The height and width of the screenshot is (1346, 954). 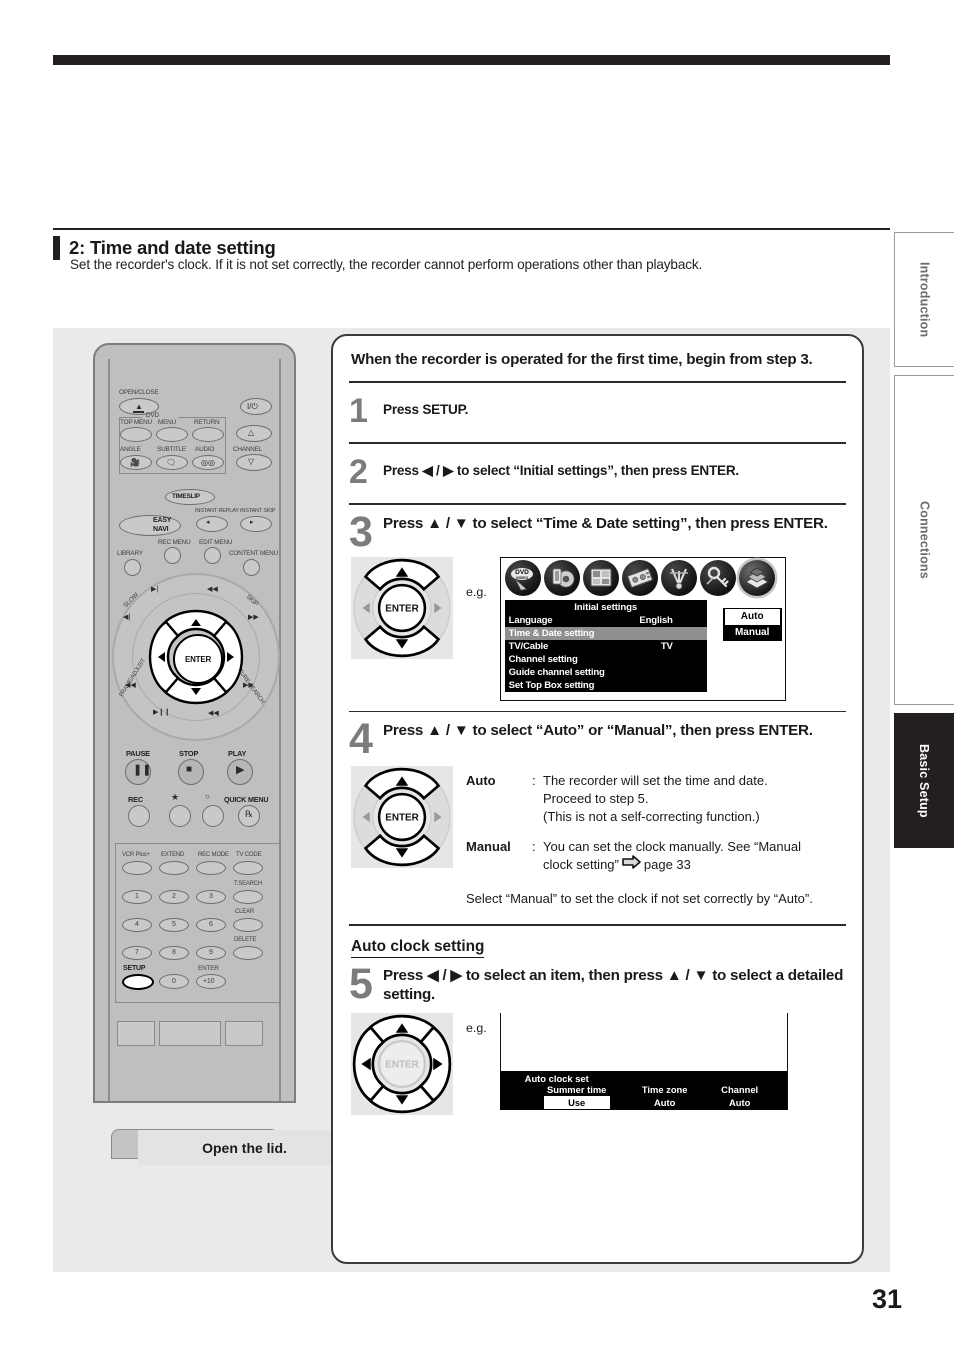 I want to click on label-top-menu: TOP MENU, so click(x=136, y=422).